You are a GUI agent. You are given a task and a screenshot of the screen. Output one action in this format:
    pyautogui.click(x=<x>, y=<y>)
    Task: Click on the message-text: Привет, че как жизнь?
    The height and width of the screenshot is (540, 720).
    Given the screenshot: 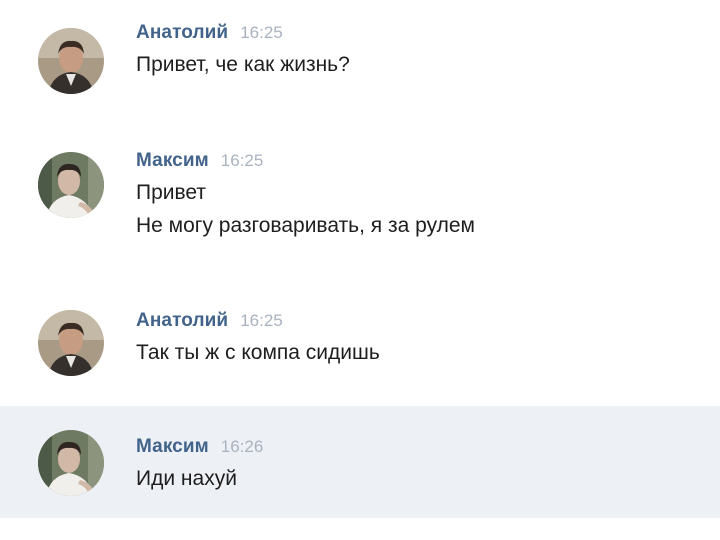 What is the action you would take?
    pyautogui.click(x=243, y=64)
    